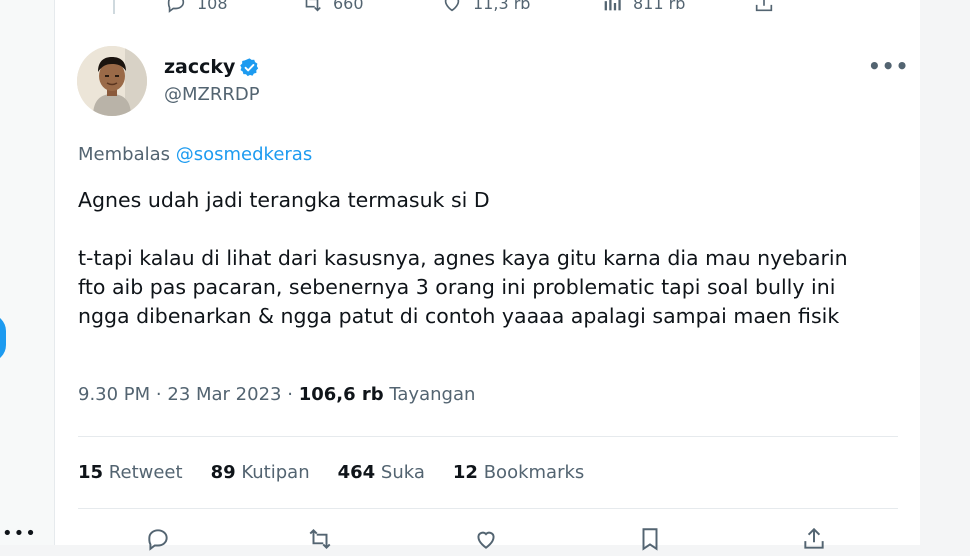 This screenshot has height=556, width=970. What do you see at coordinates (224, 394) in the screenshot?
I see `tweet-date: 23 Mar 2023` at bounding box center [224, 394].